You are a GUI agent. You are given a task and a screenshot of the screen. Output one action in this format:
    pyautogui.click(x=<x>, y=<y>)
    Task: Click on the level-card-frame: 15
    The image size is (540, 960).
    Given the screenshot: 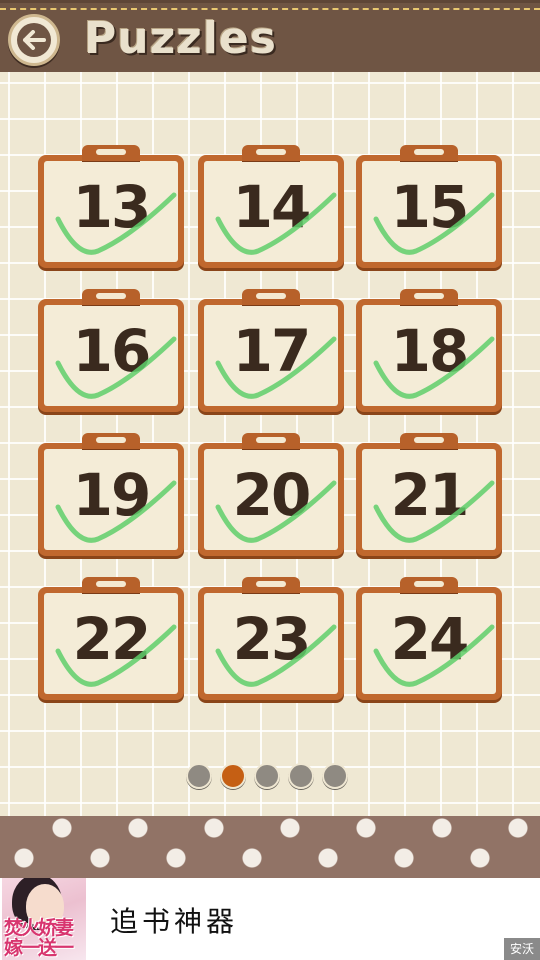 What is the action you would take?
    pyautogui.click(x=429, y=211)
    